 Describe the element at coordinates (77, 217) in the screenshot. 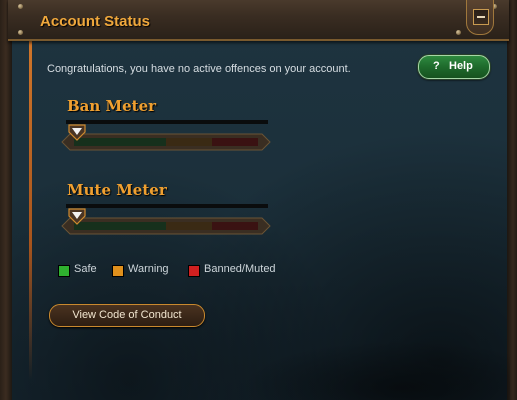

I see `mute-meter-pointer` at that location.